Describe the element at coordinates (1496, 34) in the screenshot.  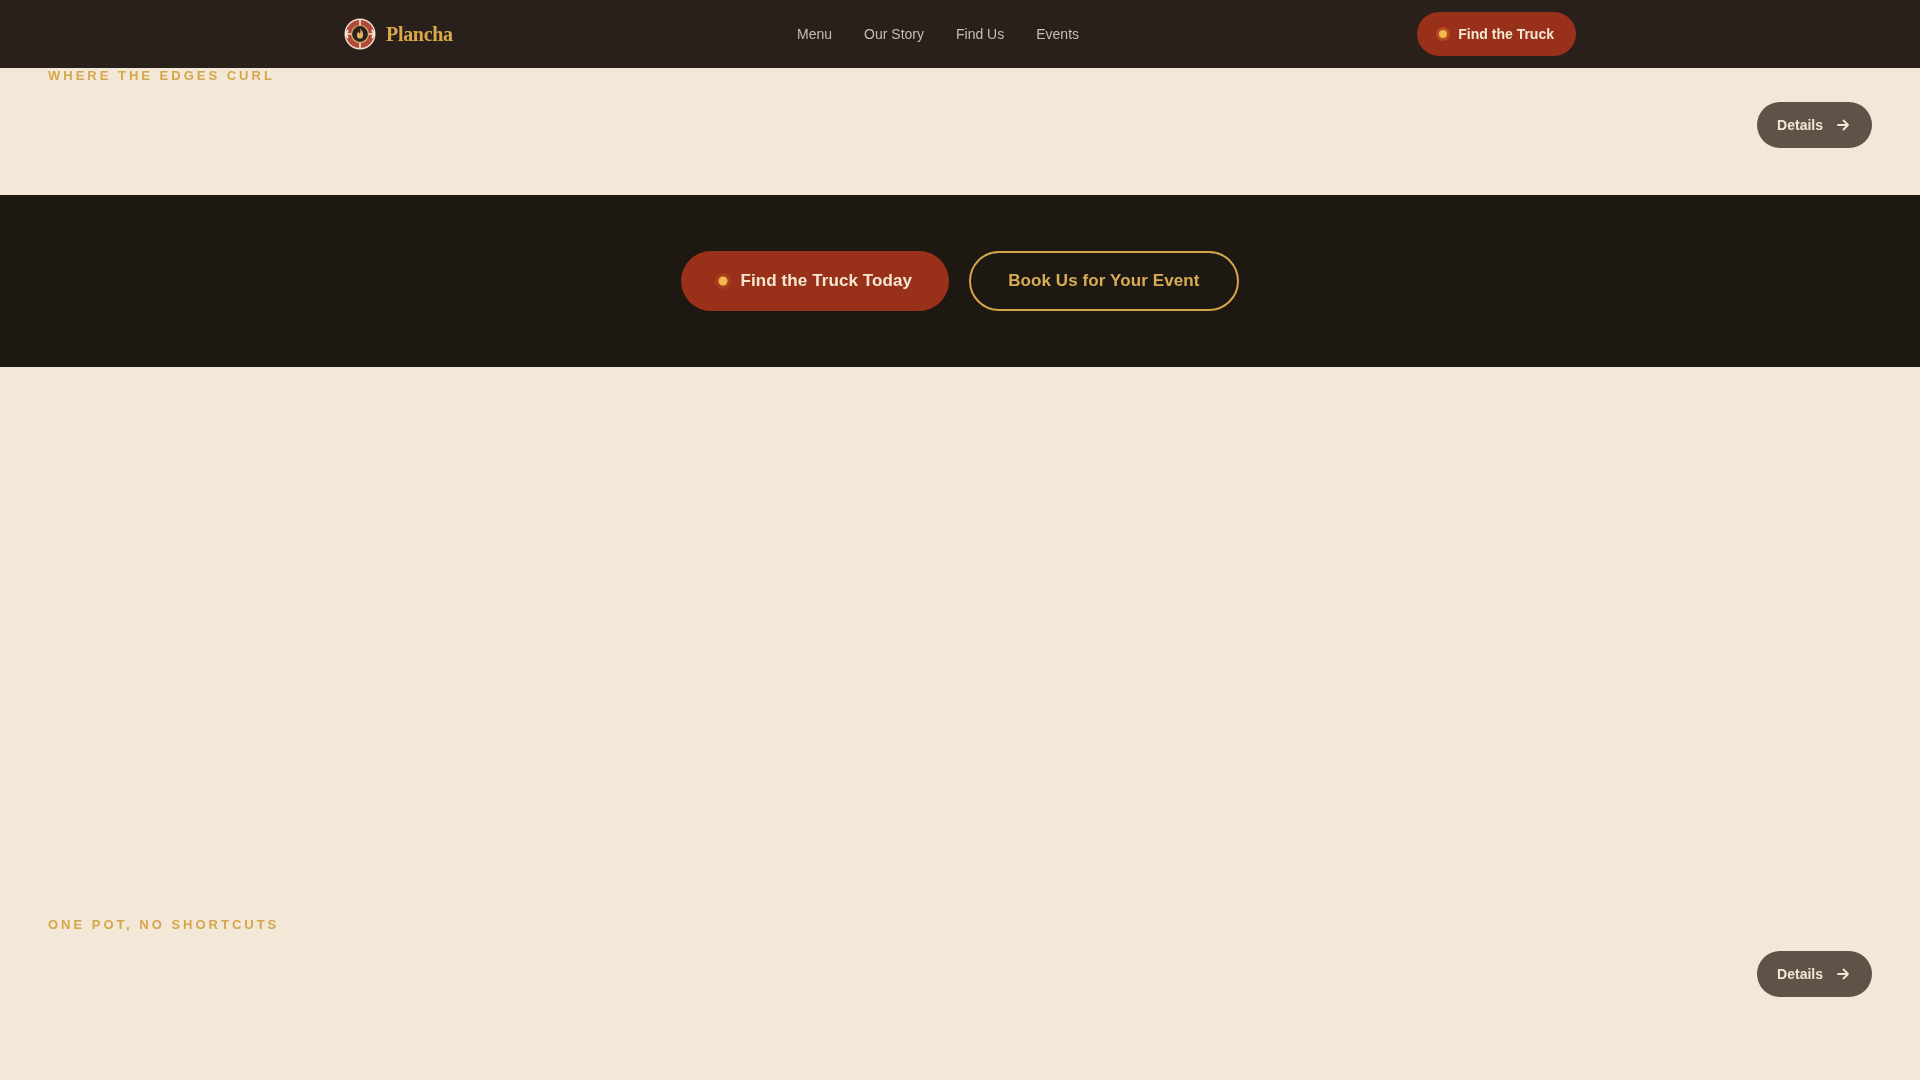
I see `find-truck-button: Find the Truck` at that location.